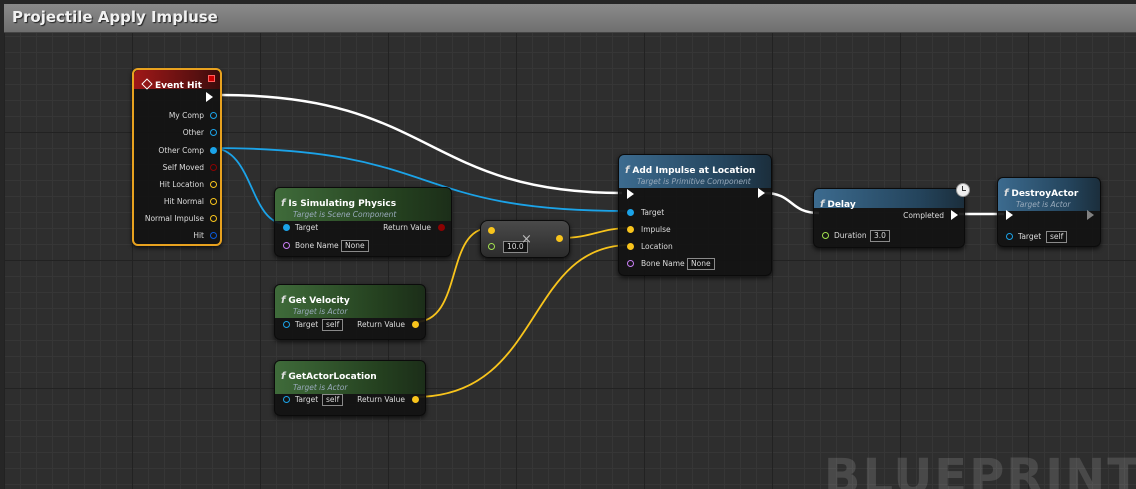 The image size is (1136, 489). I want to click on multiply-symbol-icon: ×, so click(526, 239).